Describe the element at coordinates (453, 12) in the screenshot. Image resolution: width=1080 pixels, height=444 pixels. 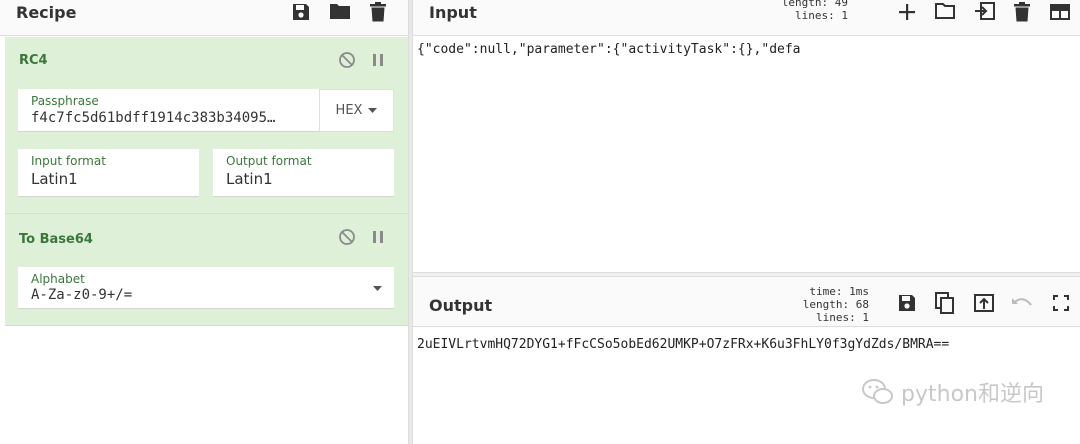
I see `input-title: Input` at that location.